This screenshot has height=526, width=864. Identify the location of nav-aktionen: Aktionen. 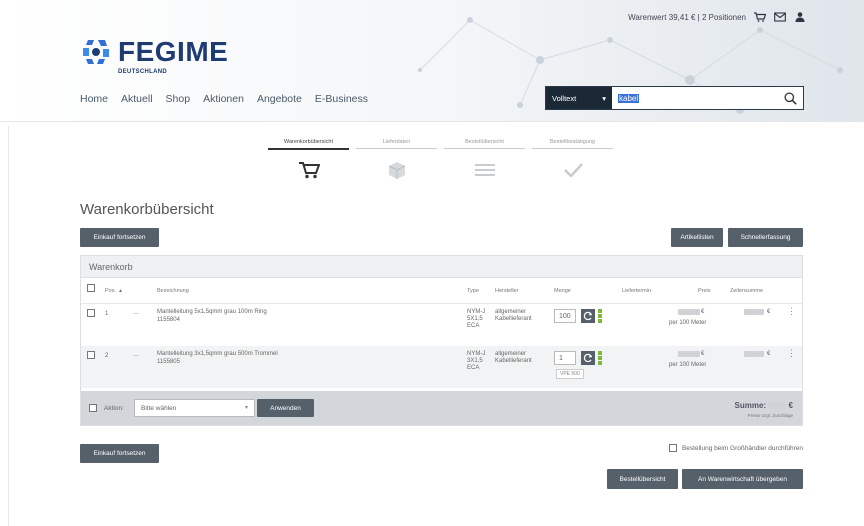
(223, 99).